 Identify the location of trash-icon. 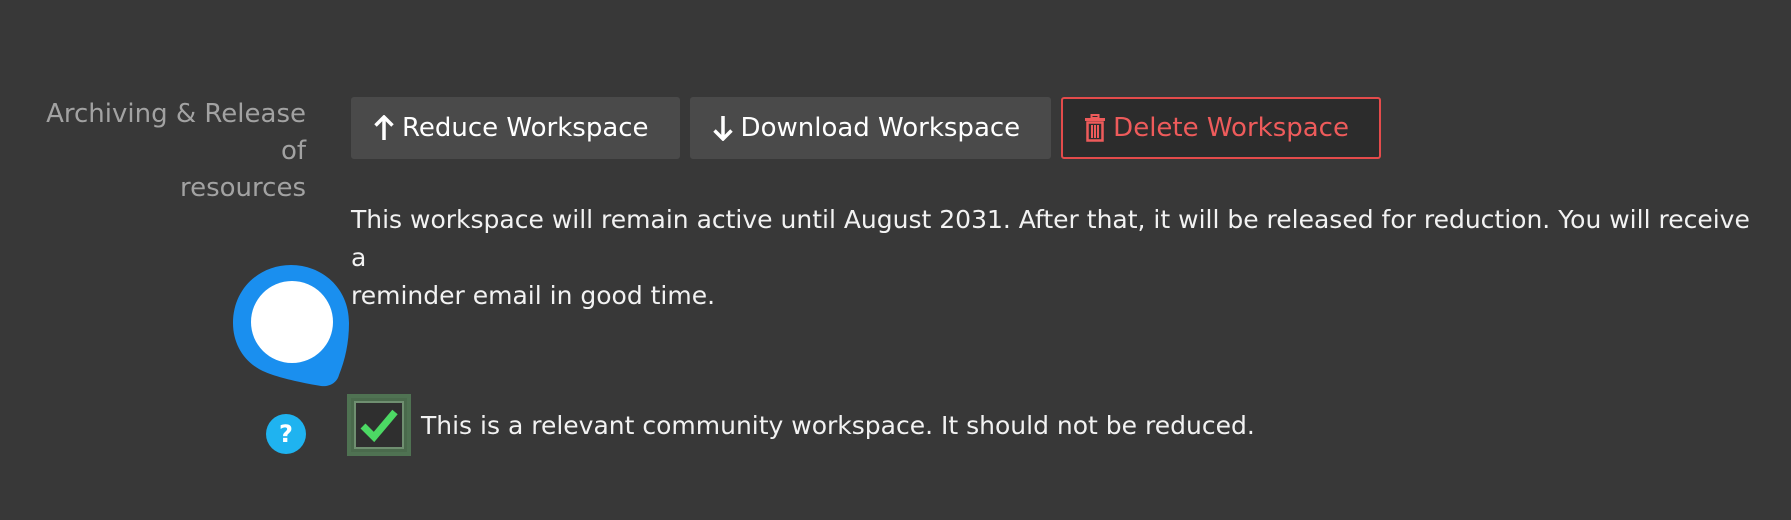
(1095, 128).